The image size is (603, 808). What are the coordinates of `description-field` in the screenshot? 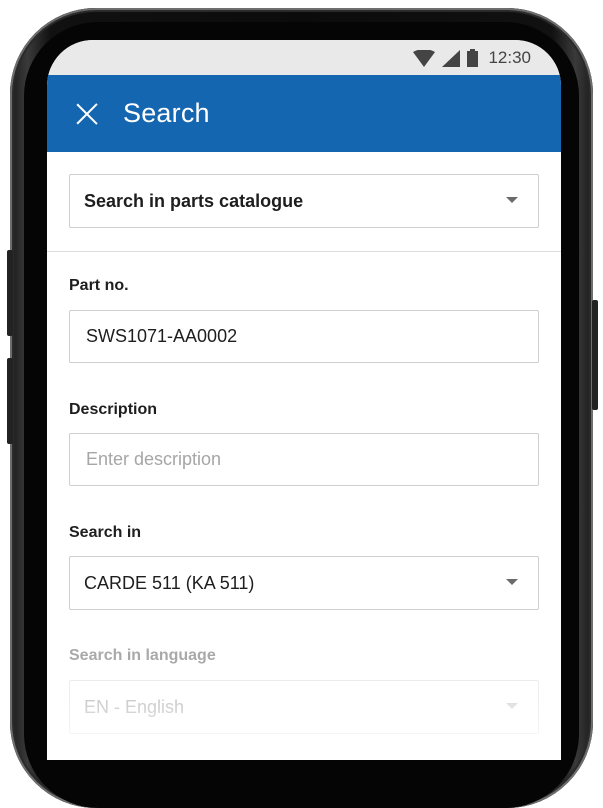 It's located at (304, 459).